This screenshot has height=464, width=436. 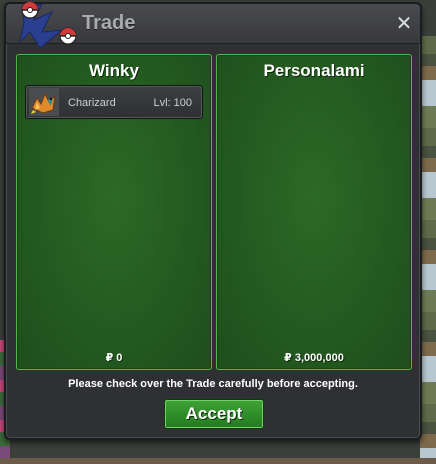 What do you see at coordinates (213, 25) in the screenshot?
I see `title-bar: Trade ✕` at bounding box center [213, 25].